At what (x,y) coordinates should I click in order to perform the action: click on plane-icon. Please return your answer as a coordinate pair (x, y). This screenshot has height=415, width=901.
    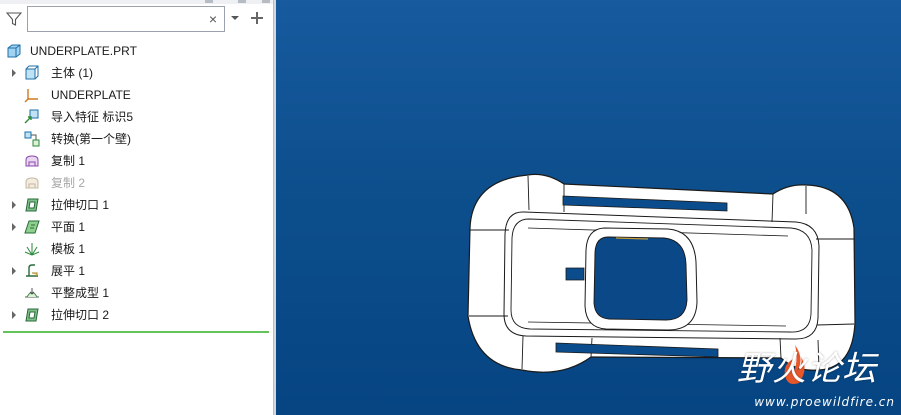
    Looking at the image, I should click on (32, 227).